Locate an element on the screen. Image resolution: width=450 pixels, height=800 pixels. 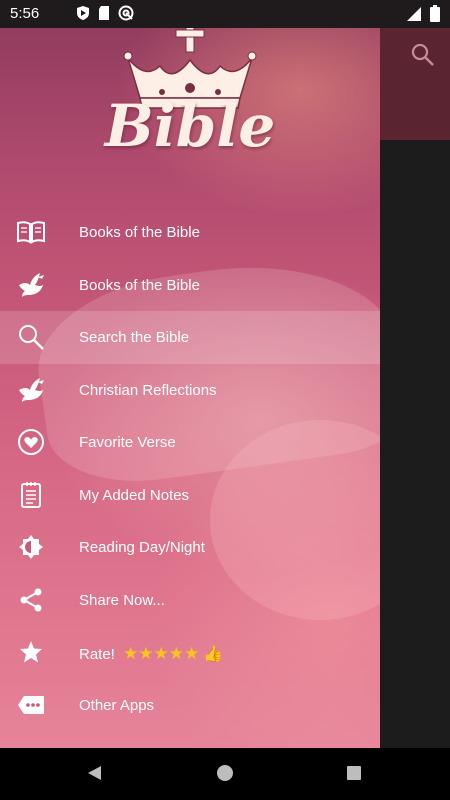
menu-item-label: Reading Day/Night is located at coordinates (142, 547).